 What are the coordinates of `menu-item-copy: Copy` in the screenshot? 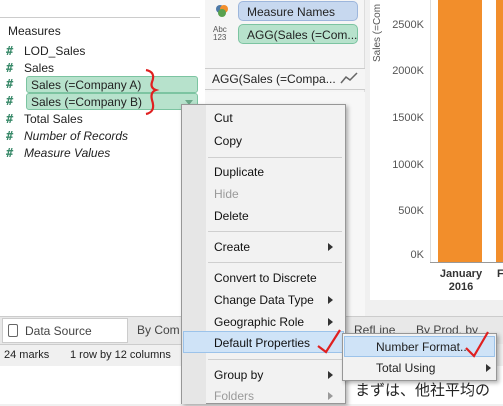 It's located at (276, 141).